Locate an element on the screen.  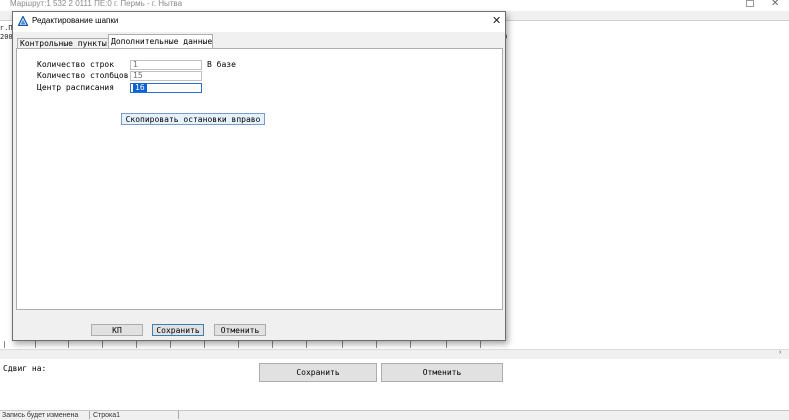
dialog-title: Редактирование шапки is located at coordinates (75, 20).